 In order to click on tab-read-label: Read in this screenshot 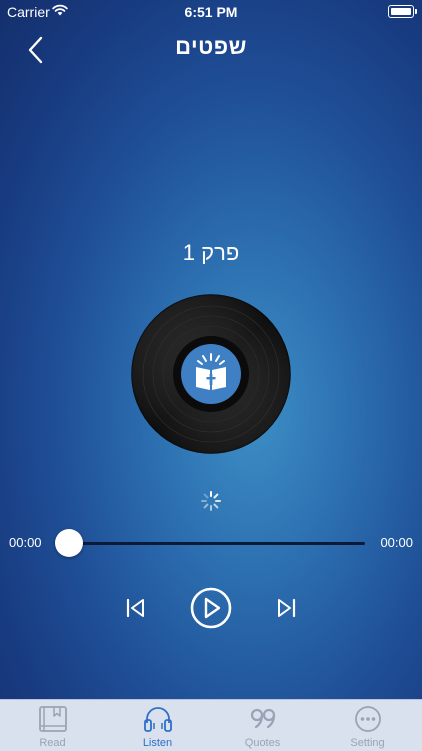, I will do `click(52, 743)`.